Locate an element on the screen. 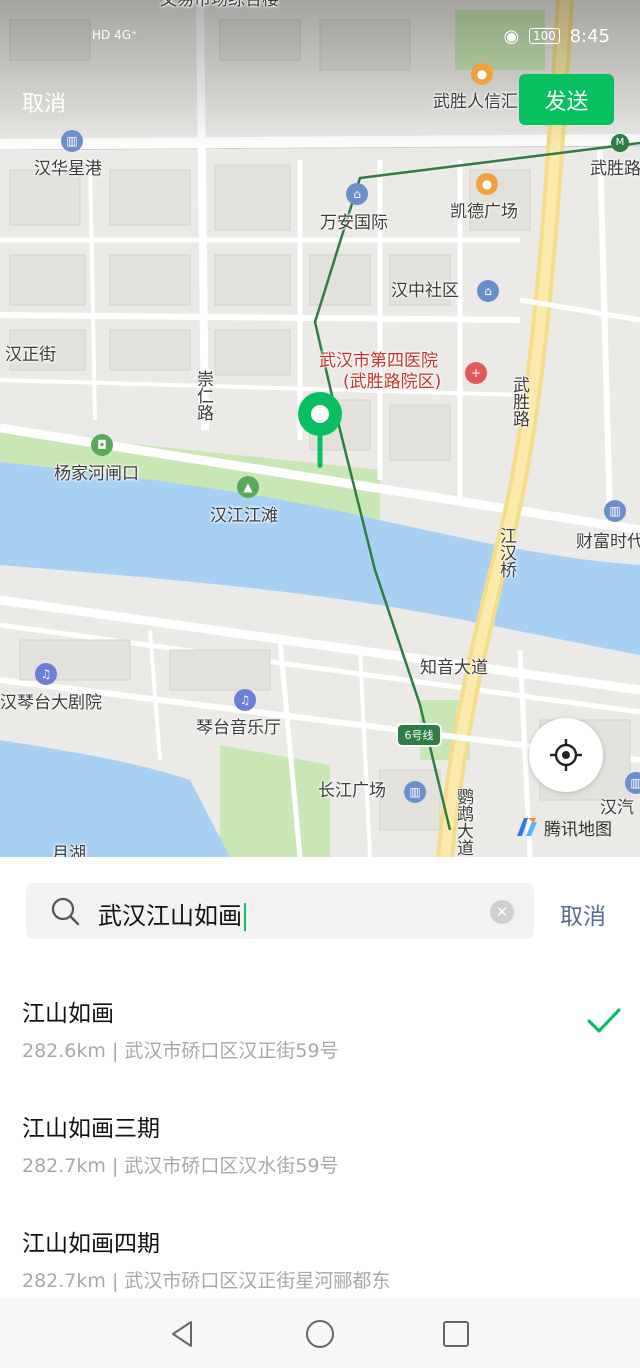 This screenshot has width=640, height=1368. map-provider-label: 腾讯地图 is located at coordinates (578, 829).